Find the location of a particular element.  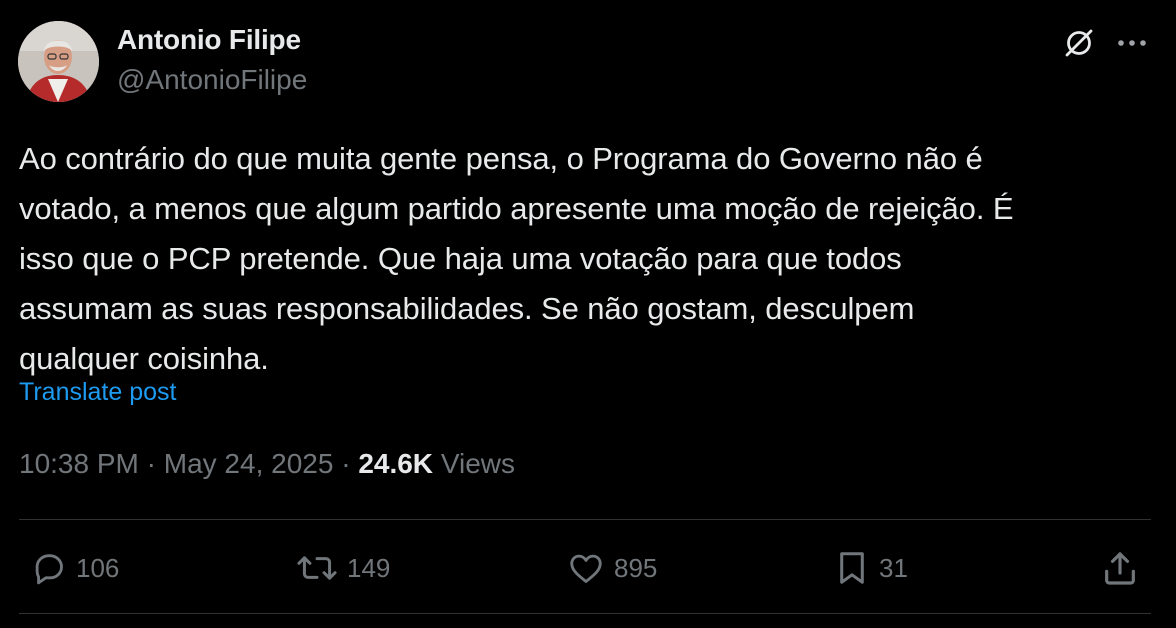

reply-count: 106 is located at coordinates (98, 567).